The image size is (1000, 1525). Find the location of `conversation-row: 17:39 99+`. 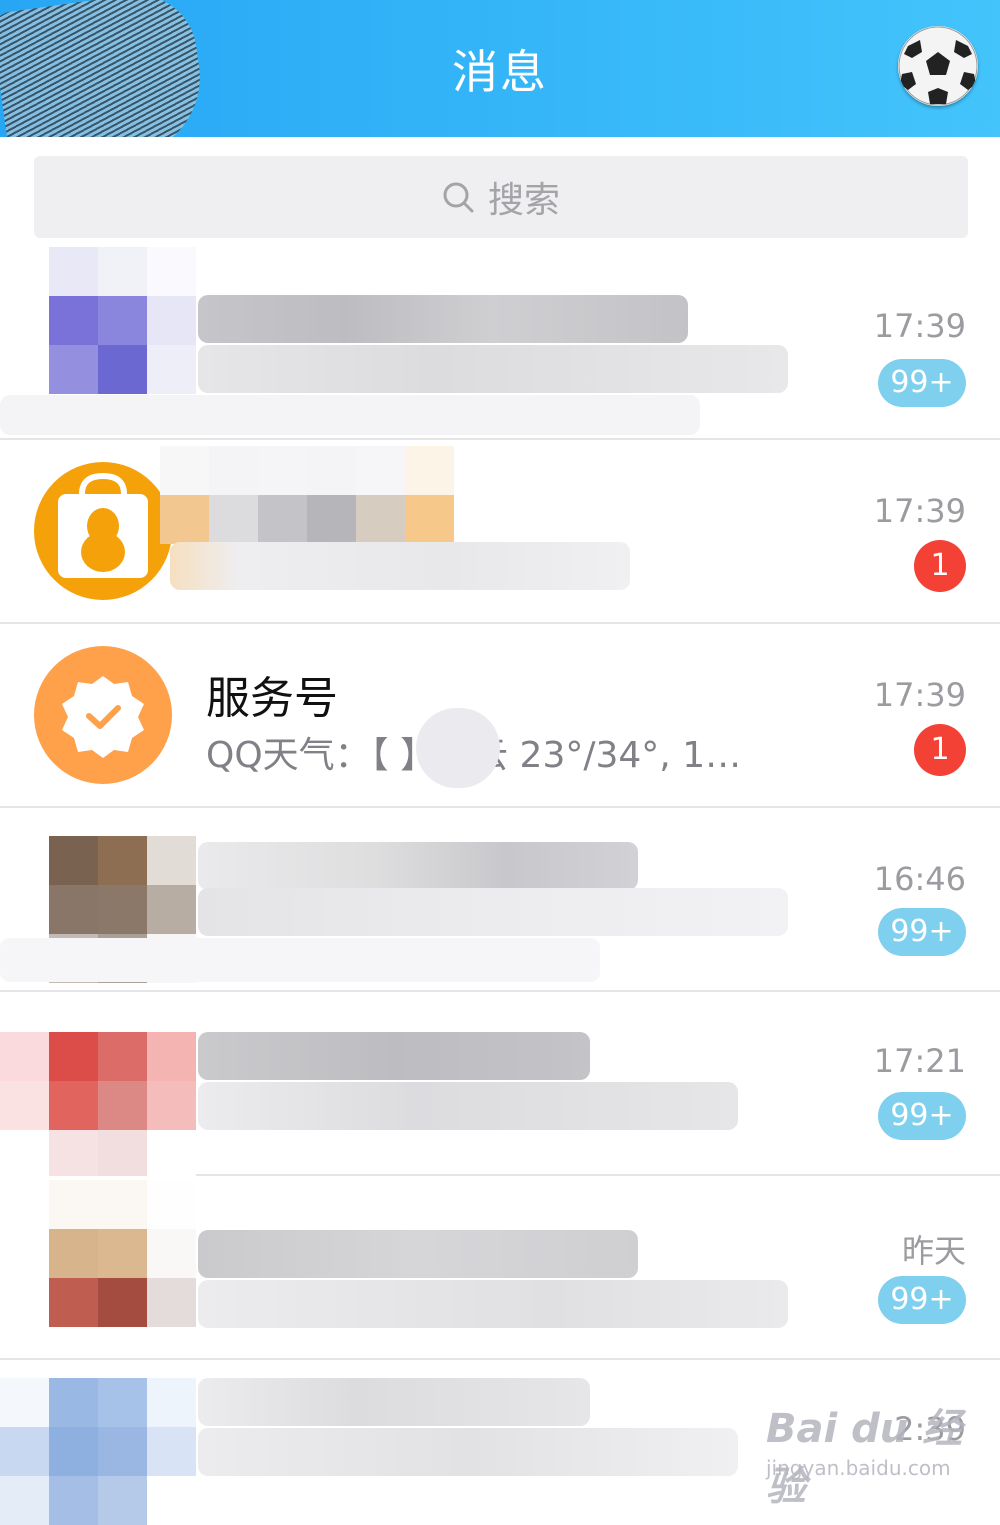

conversation-row: 17:39 99+ is located at coordinates (500, 343).